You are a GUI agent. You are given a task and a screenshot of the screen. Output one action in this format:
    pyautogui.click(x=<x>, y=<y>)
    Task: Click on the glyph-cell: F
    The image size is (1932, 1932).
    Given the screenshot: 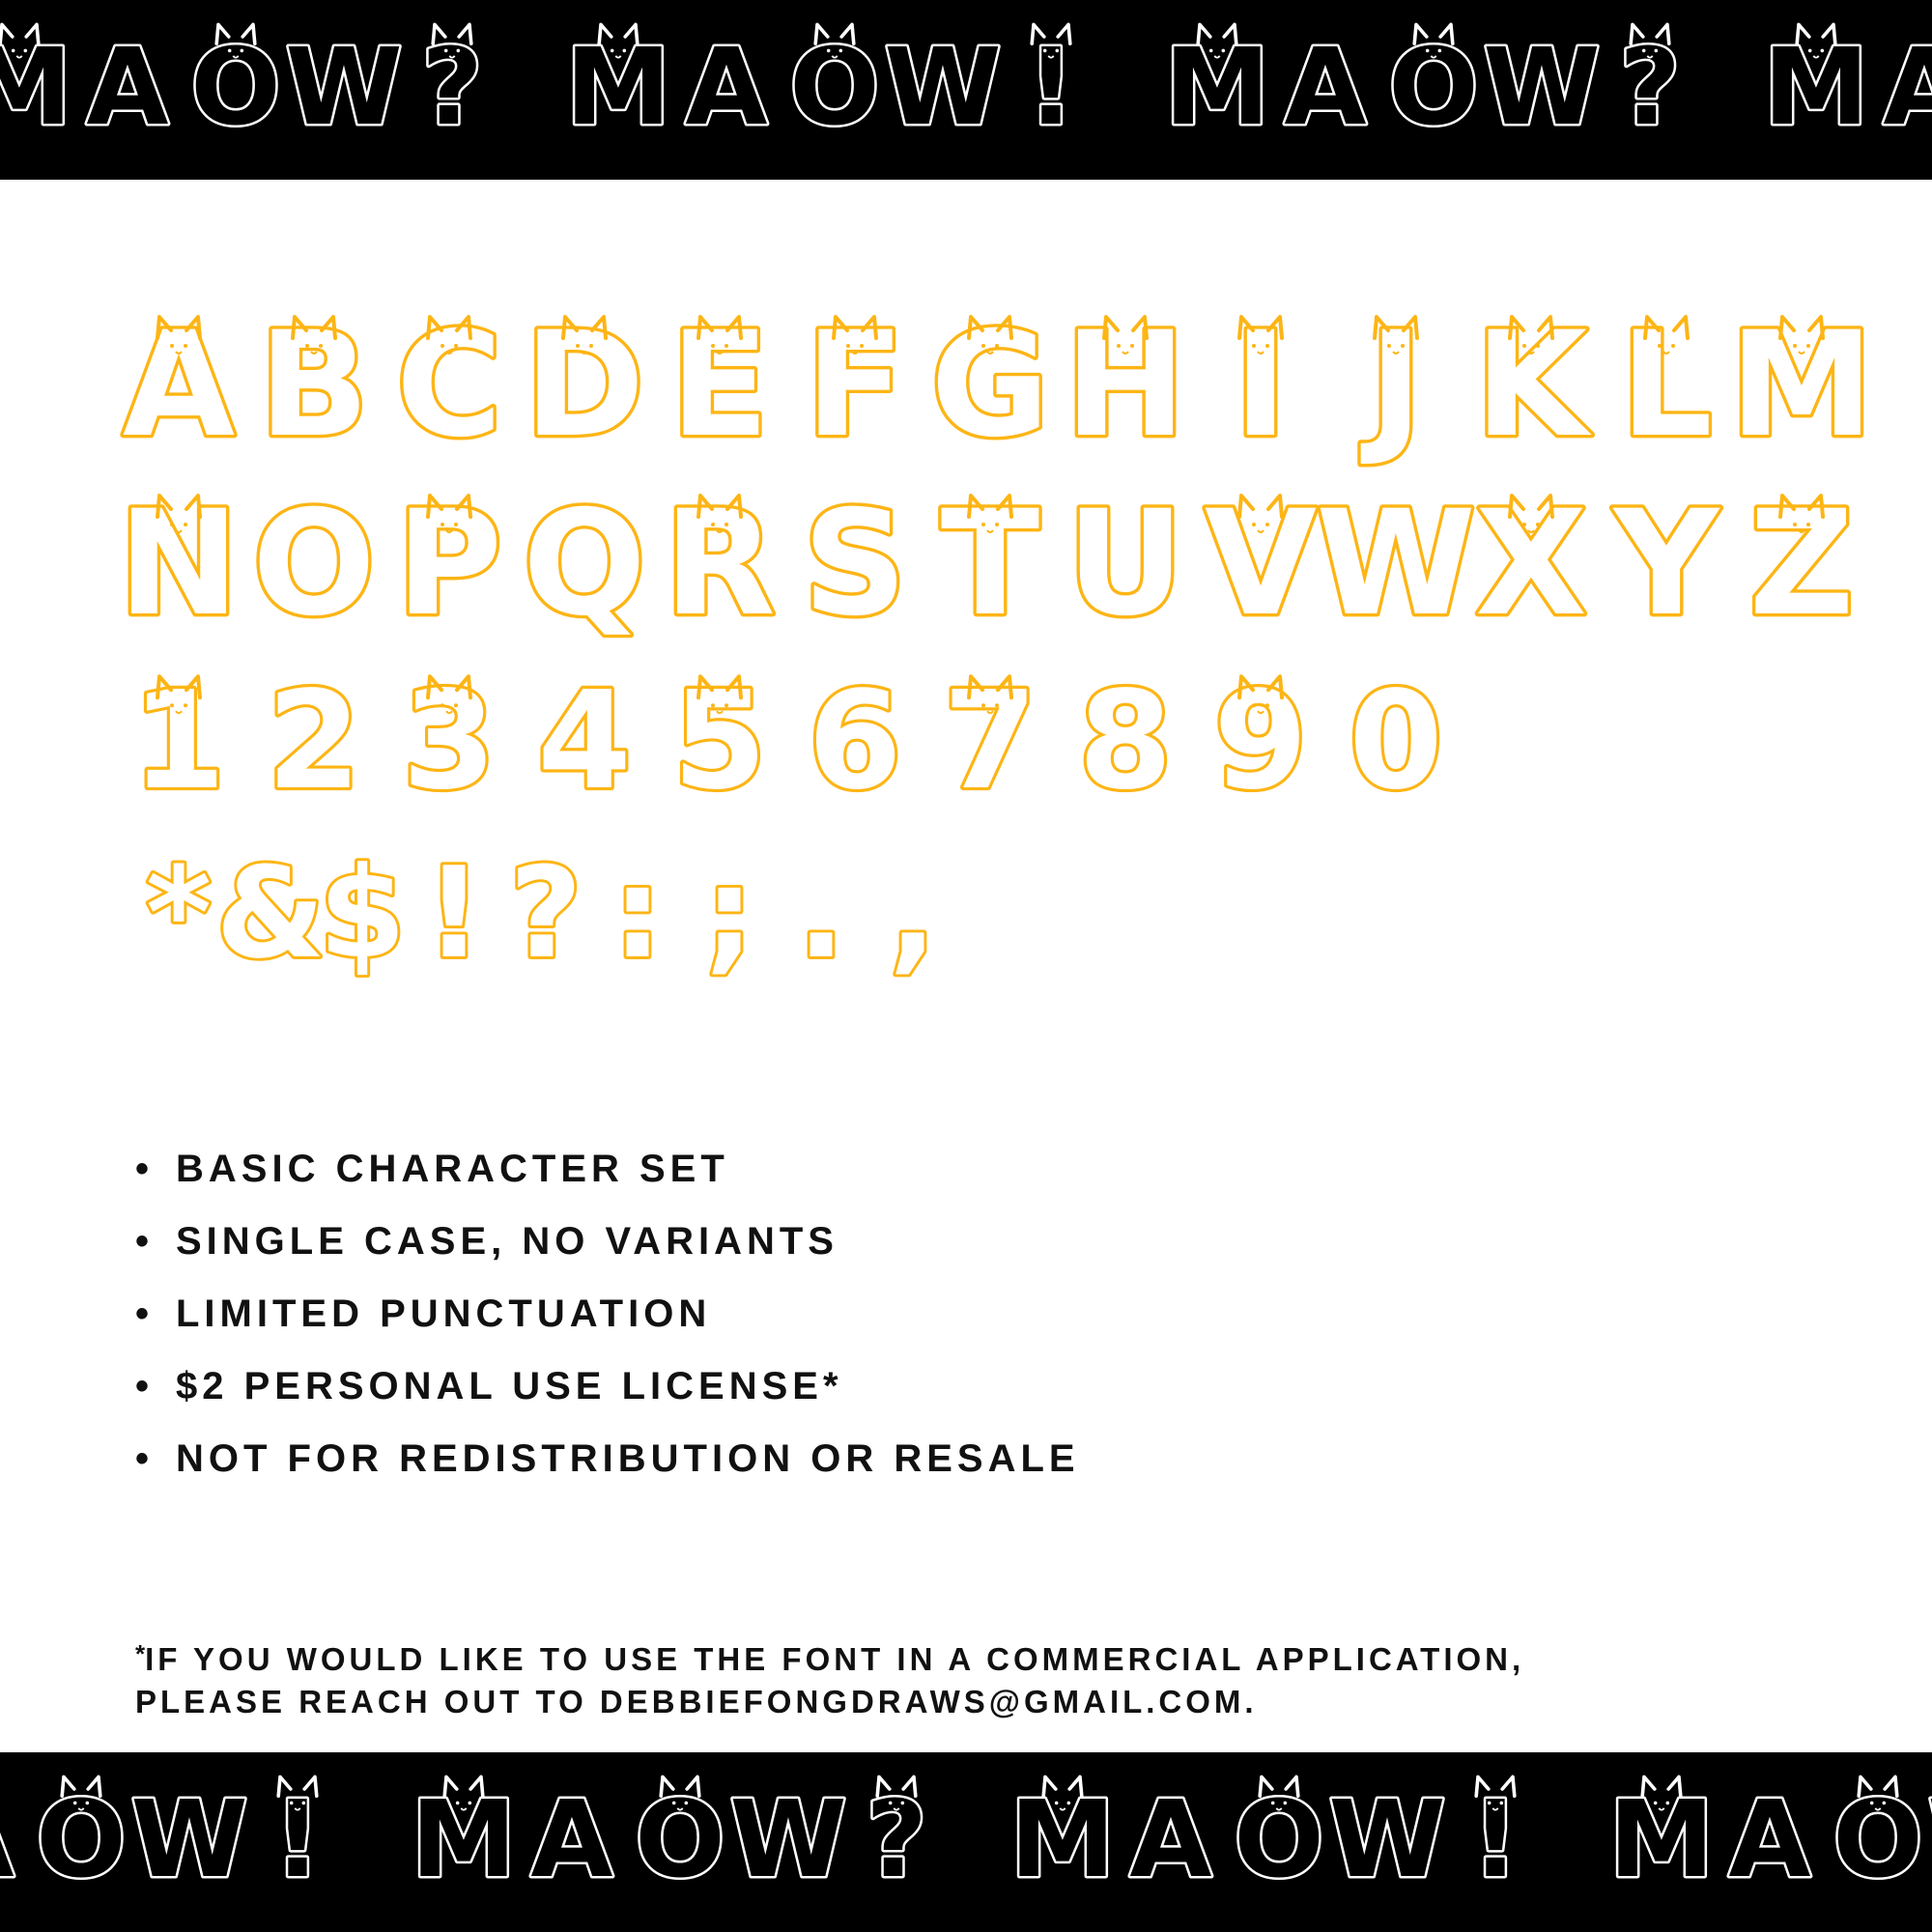 What is the action you would take?
    pyautogui.click(x=854, y=385)
    